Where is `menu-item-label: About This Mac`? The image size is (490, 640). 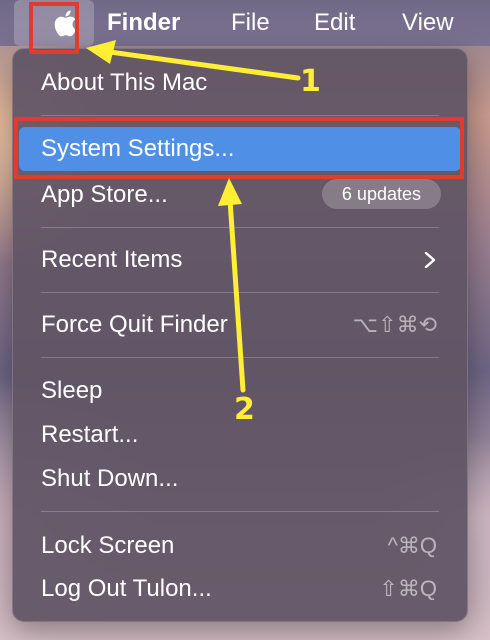 menu-item-label: About This Mac is located at coordinates (124, 82).